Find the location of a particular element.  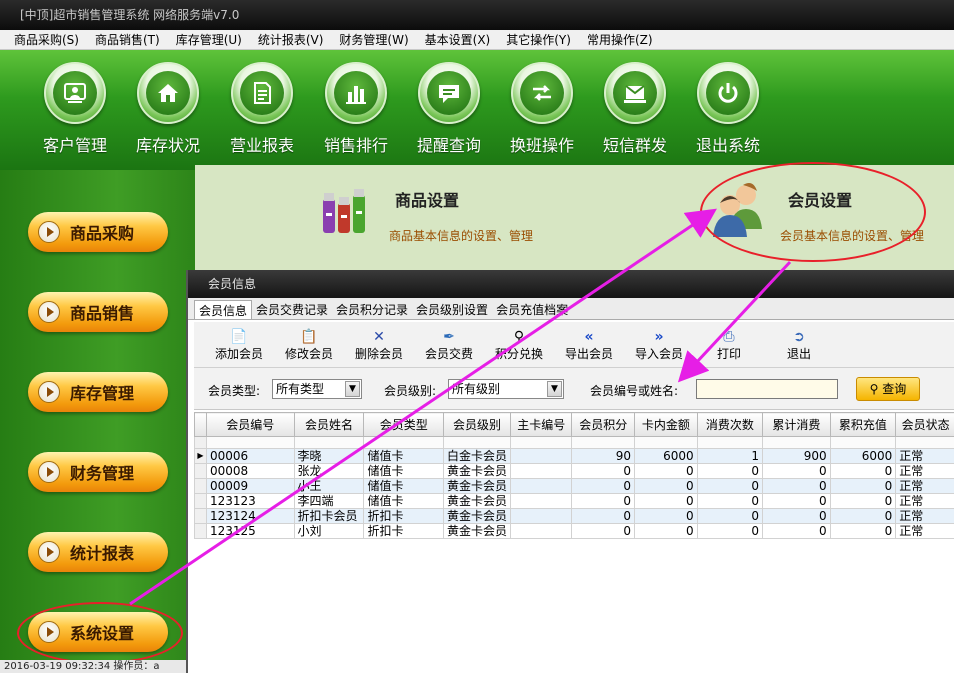

menu-finance: 财务管理(W) is located at coordinates (373, 40).